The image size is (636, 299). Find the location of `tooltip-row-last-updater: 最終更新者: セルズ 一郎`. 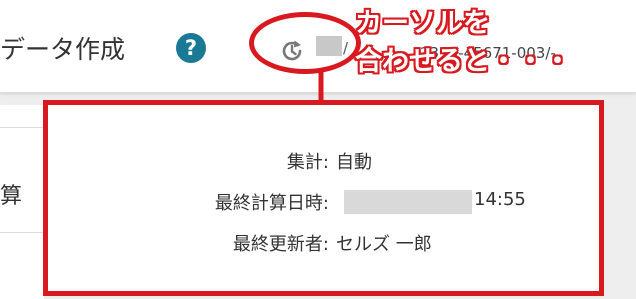

tooltip-row-last-updater: 最終更新者: セルズ 一郎 is located at coordinates (323, 245).